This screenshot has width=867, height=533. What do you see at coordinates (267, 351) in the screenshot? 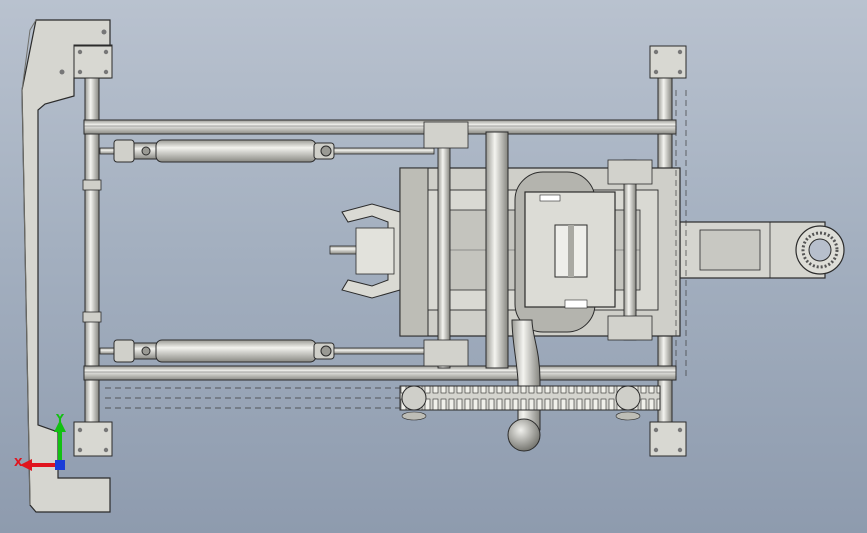
I see `lower-hydraulic-cylinder` at bounding box center [267, 351].